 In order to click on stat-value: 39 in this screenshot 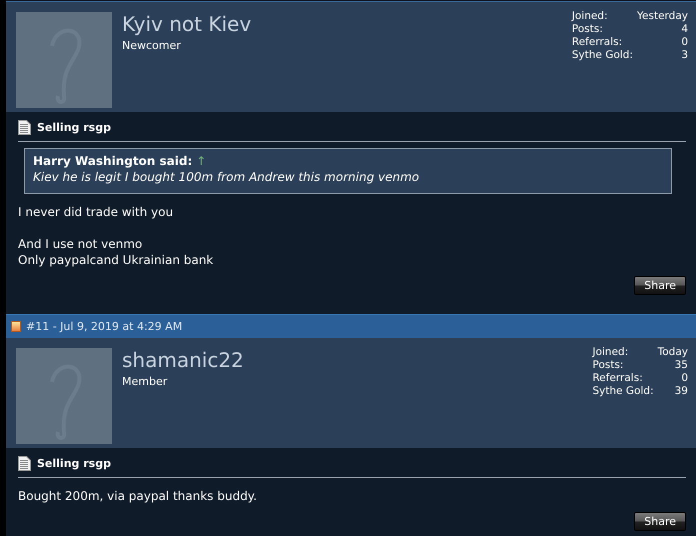, I will do `click(681, 391)`.